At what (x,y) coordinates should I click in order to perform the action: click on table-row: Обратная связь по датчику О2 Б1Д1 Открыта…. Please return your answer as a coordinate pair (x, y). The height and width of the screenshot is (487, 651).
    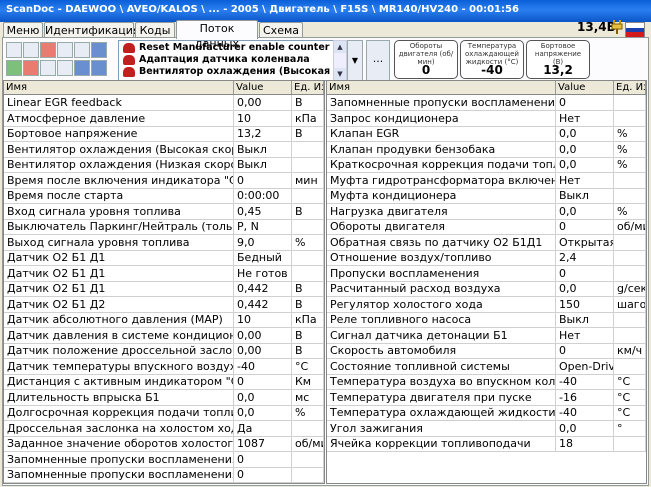
    Looking at the image, I should click on (486, 242).